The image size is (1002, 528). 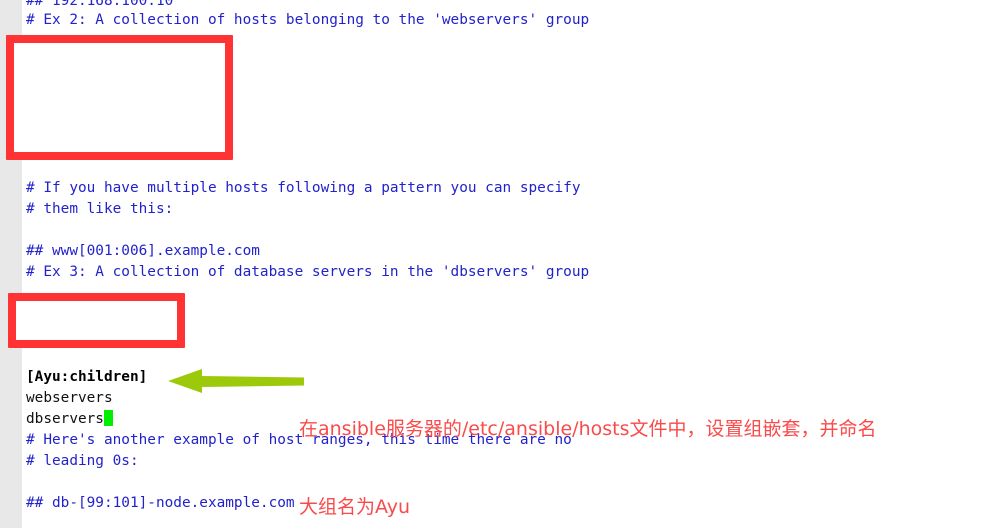 I want to click on annotation-line-2: 大组名为Ayu, so click(x=354, y=507).